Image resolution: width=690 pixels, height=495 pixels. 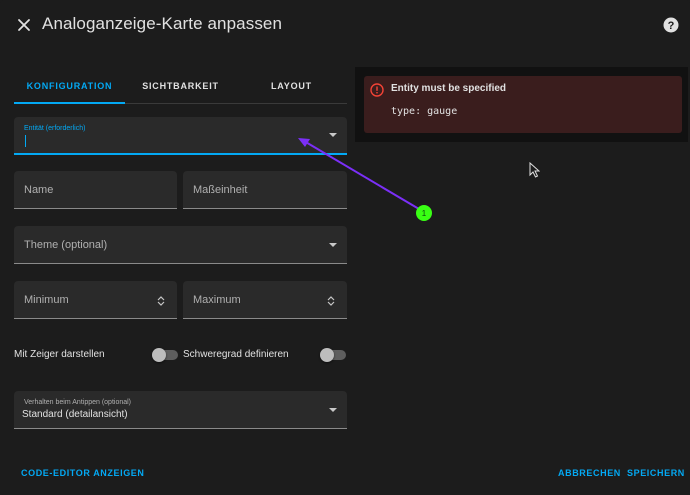 I want to click on maximum-label: Maximum, so click(x=217, y=300).